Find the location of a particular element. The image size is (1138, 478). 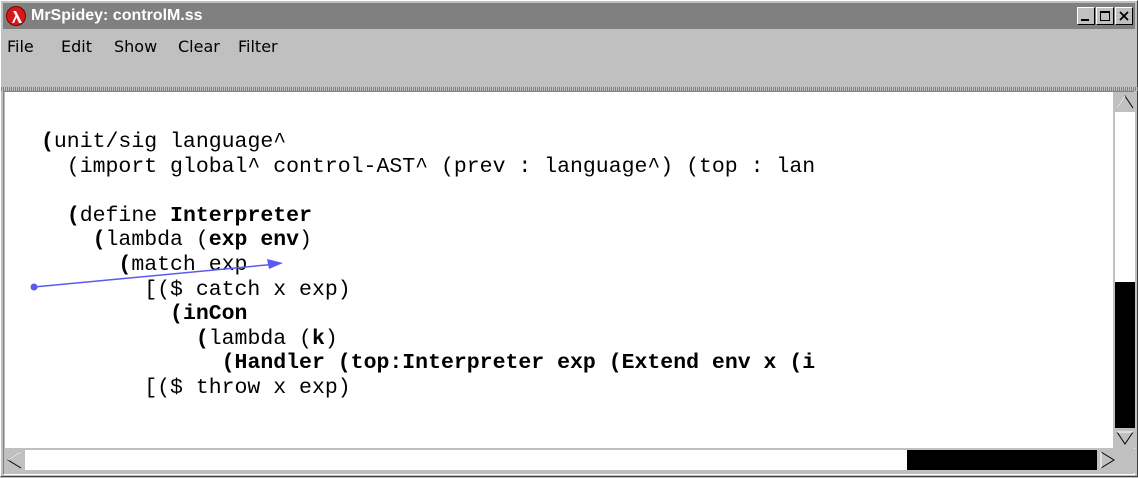

chevron-left-icon is located at coordinates (14, 460).